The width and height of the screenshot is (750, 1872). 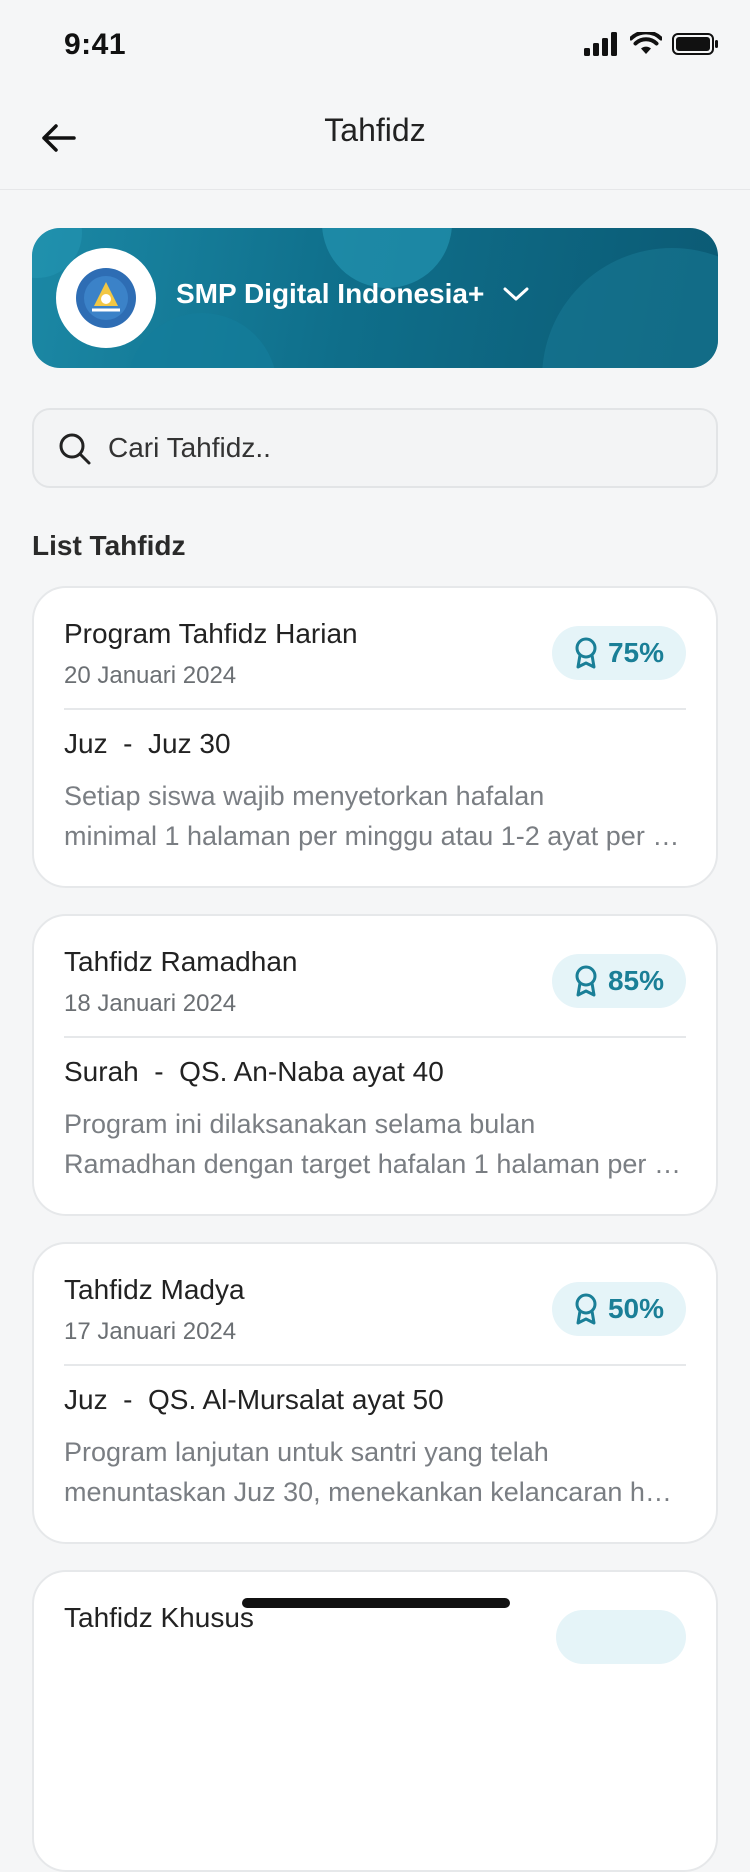 I want to click on card-title: Tahfidz Madya, so click(x=154, y=1289).